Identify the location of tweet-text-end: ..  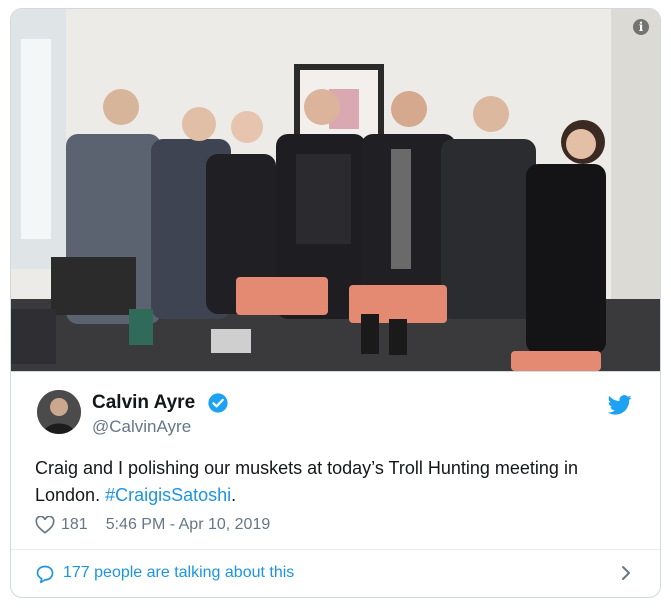
(234, 495).